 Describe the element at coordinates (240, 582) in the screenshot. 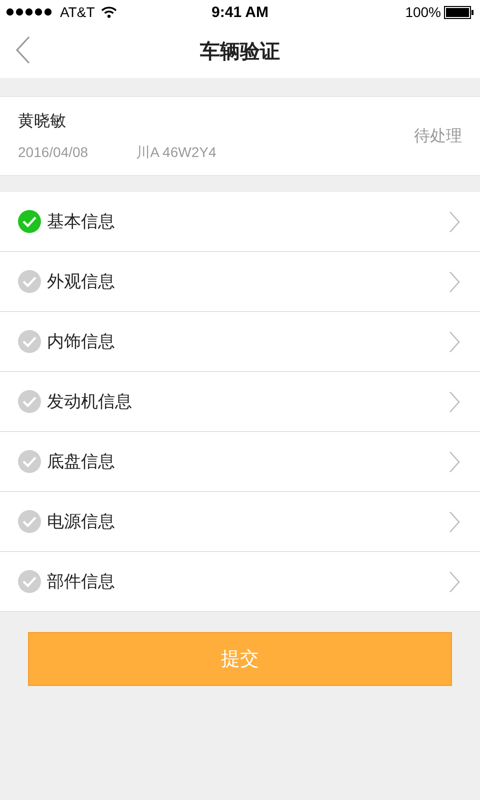

I see `section-item: 部件信息` at that location.